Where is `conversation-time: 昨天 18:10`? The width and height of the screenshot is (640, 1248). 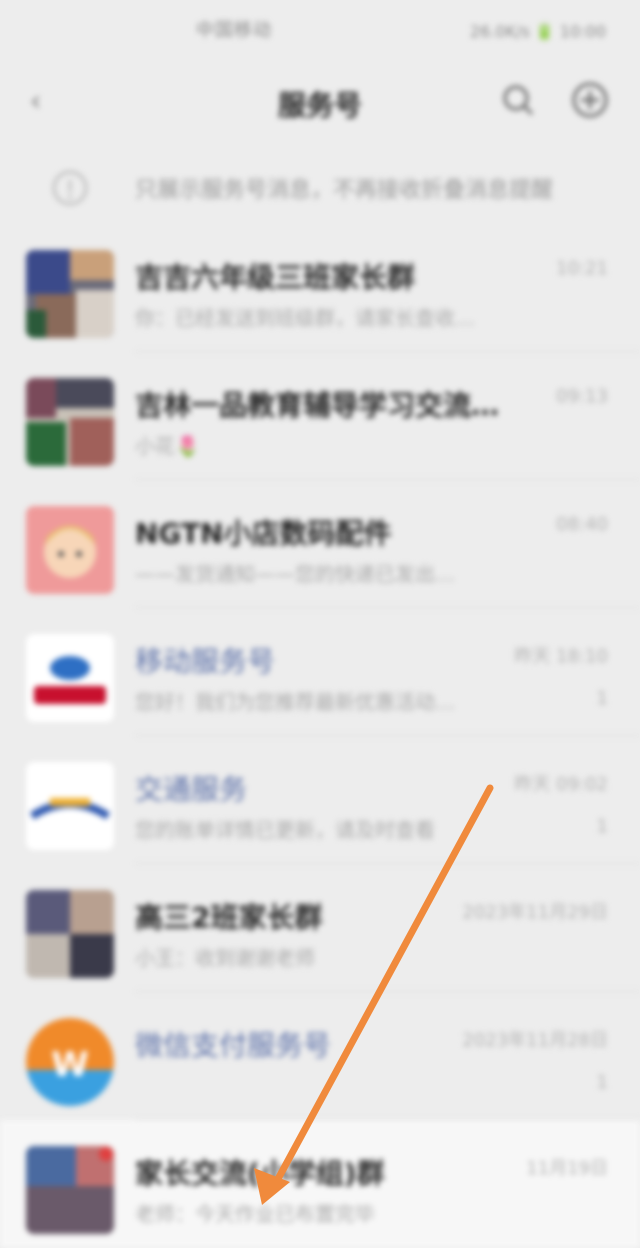
conversation-time: 昨天 18:10 is located at coordinates (561, 656).